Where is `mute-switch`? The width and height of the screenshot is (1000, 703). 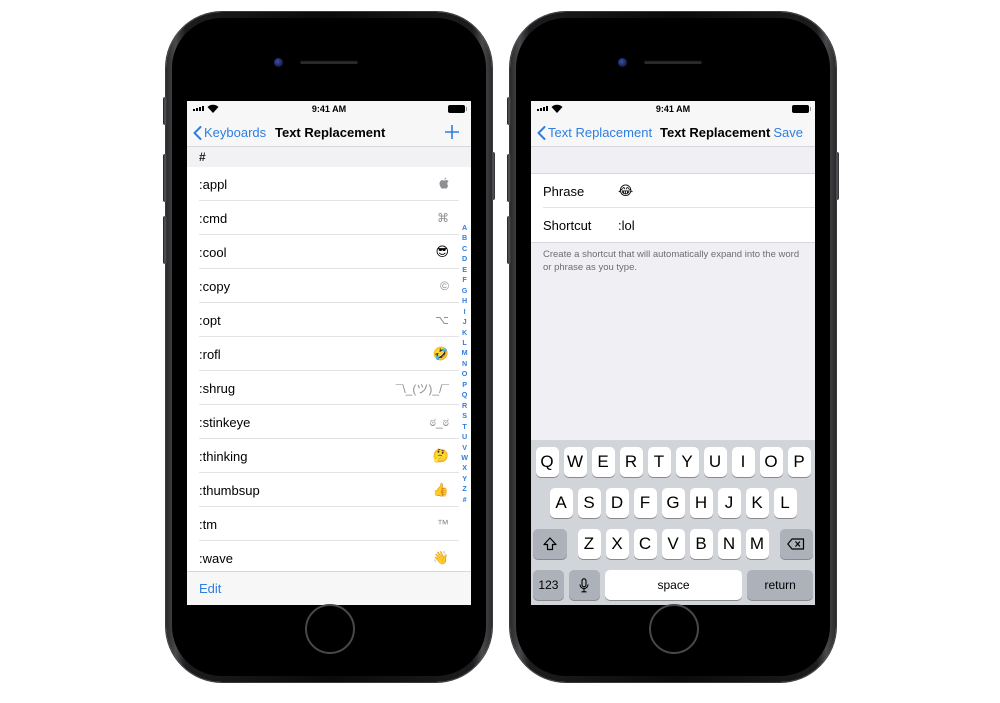
mute-switch is located at coordinates (165, 111).